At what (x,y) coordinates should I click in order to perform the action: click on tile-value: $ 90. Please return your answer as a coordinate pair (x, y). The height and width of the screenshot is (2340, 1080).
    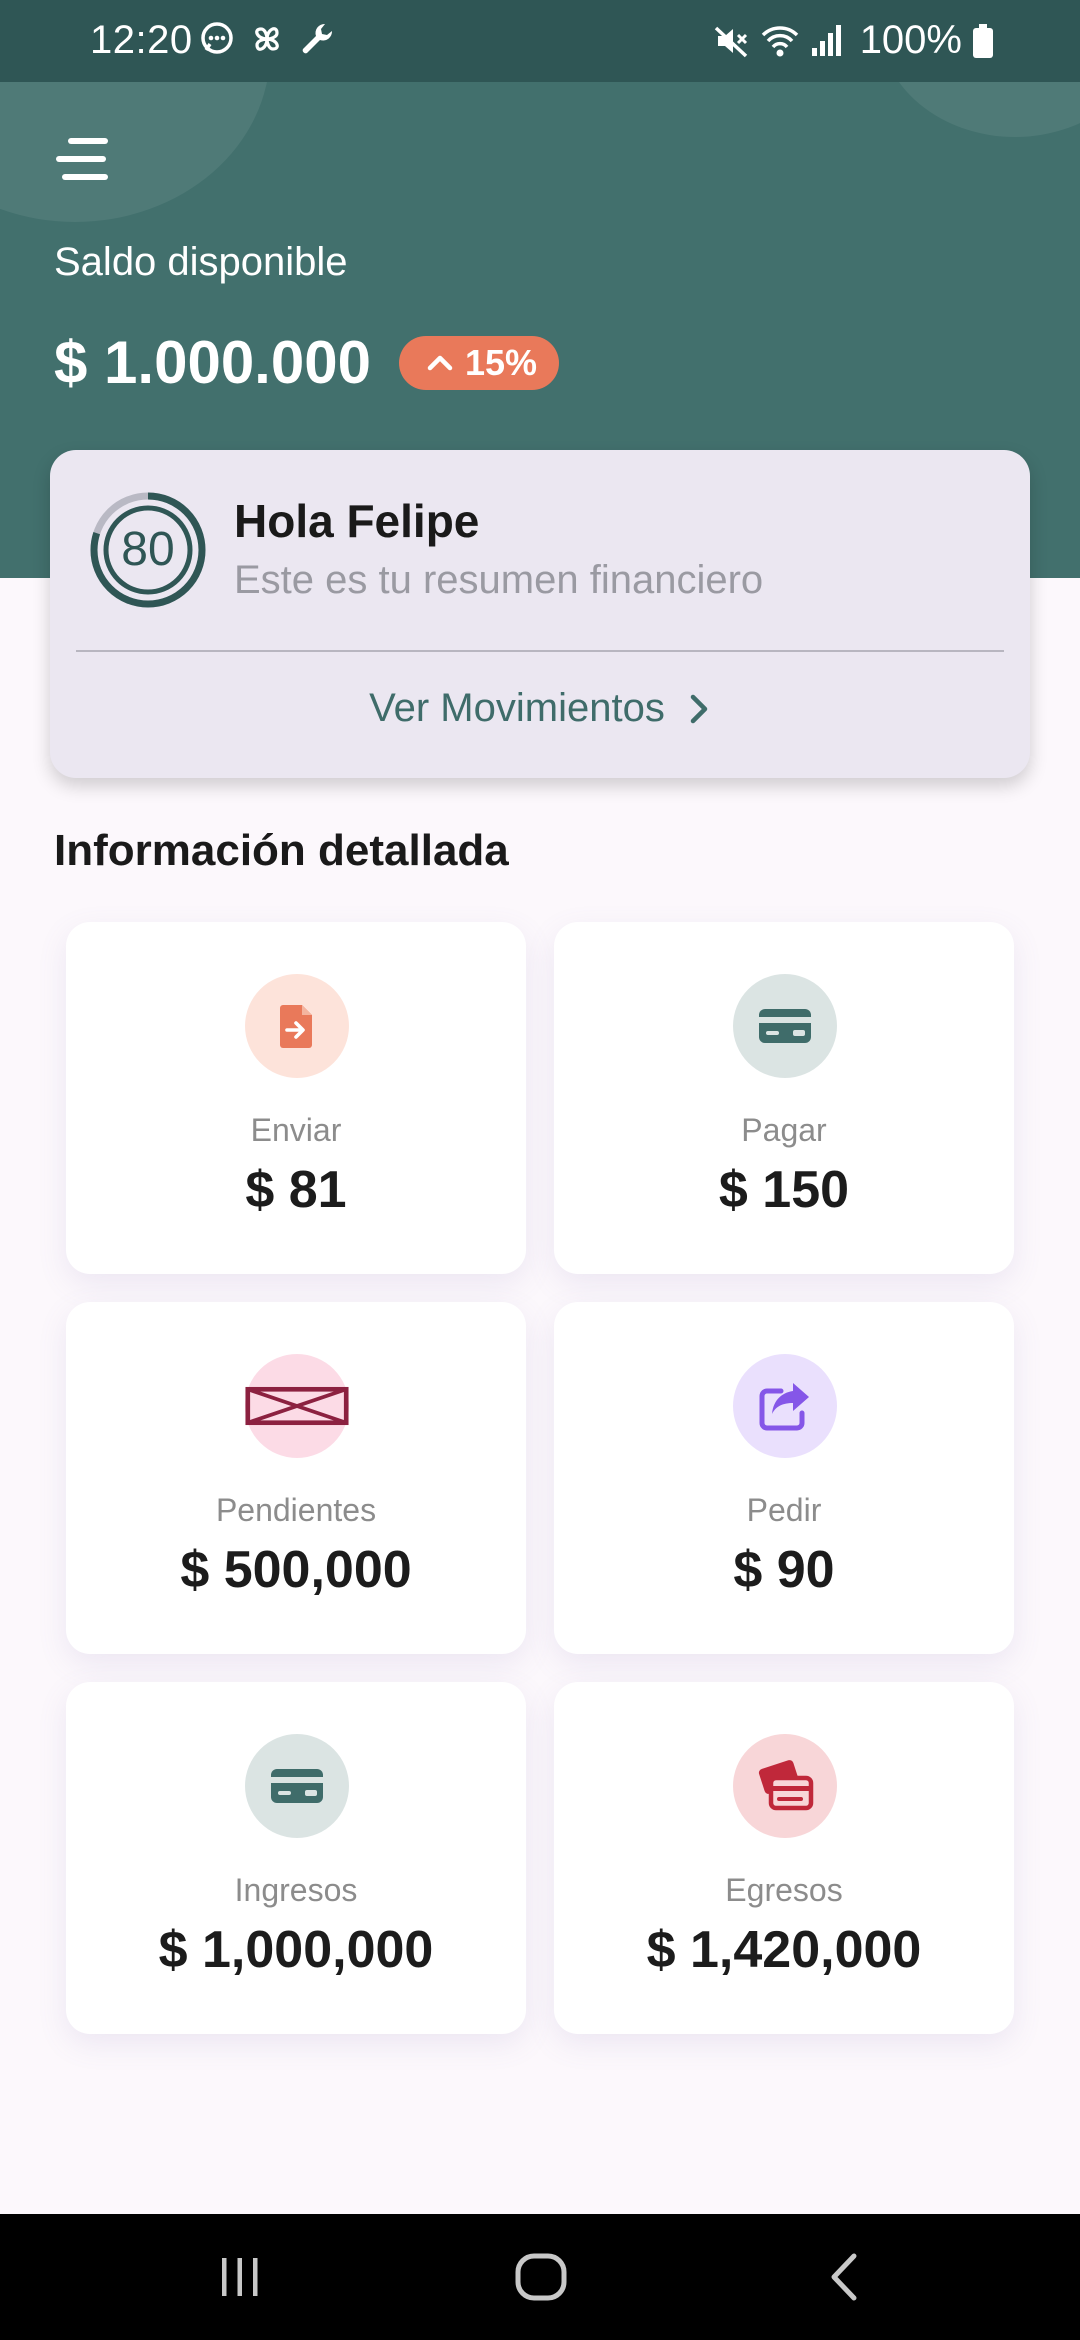
    Looking at the image, I should click on (784, 1570).